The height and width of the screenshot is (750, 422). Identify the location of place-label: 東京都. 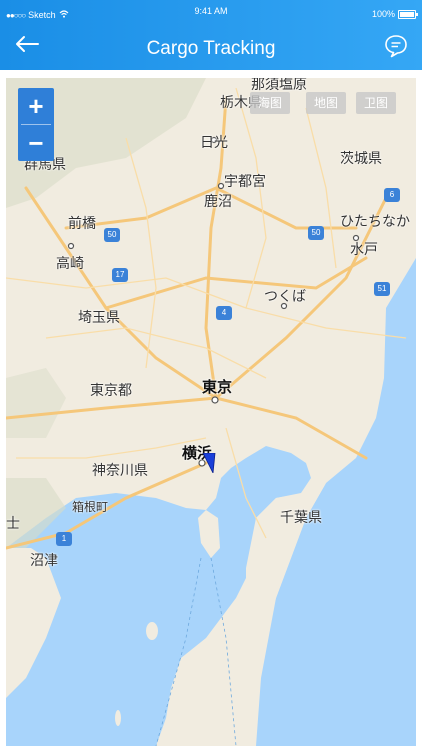
(111, 390).